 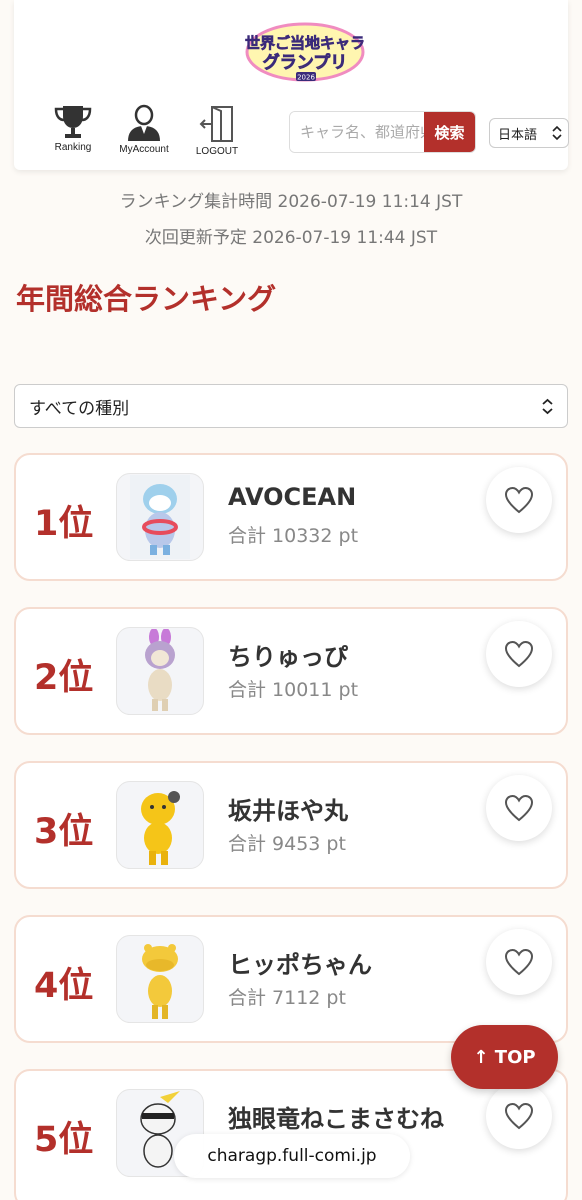 I want to click on search-button: 検索, so click(x=449, y=132).